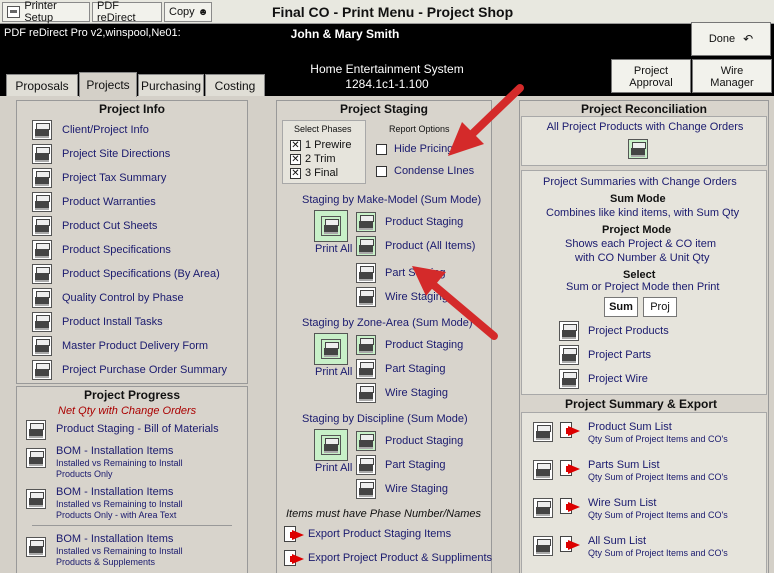 The width and height of the screenshot is (774, 573). What do you see at coordinates (366, 273) in the screenshot?
I see `print-mm-part-staging-icon` at bounding box center [366, 273].